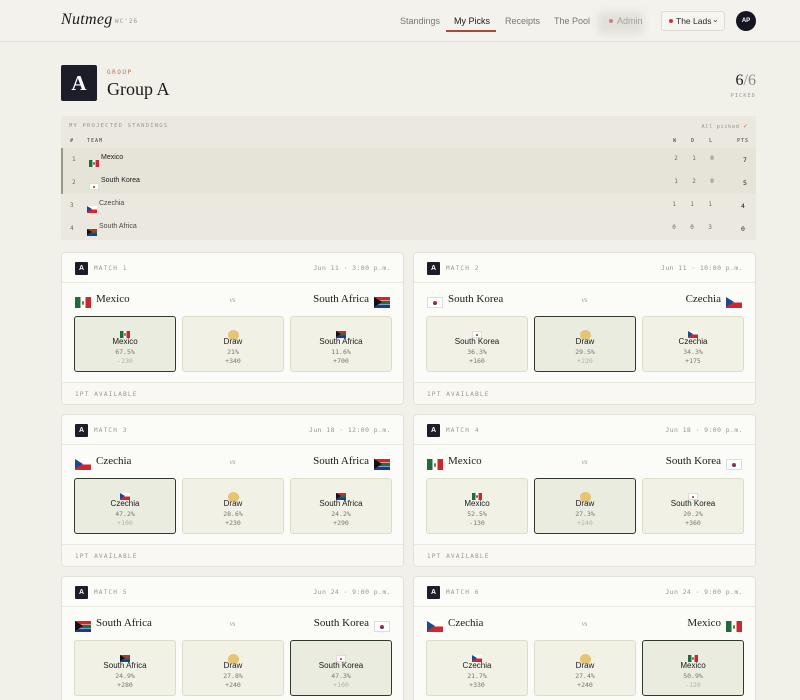  I want to click on user-avatar: AP, so click(746, 21).